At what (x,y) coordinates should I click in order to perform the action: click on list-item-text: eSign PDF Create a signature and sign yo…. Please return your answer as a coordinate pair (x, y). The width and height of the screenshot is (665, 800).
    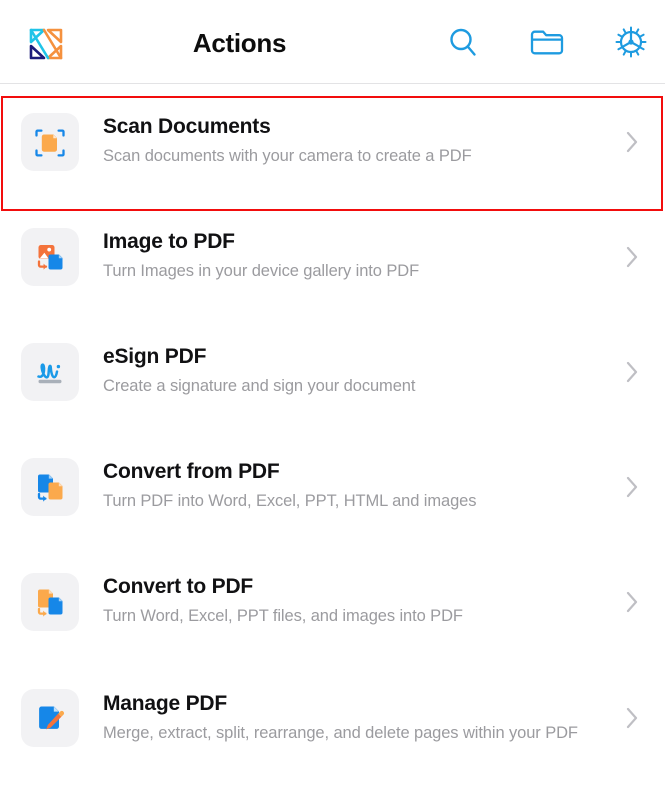
    Looking at the image, I should click on (350, 371).